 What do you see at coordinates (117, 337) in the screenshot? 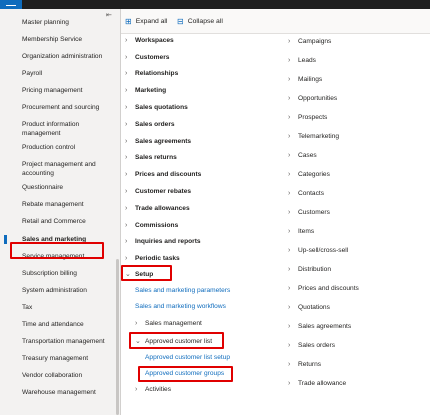
I see `nav-scrollbar` at bounding box center [117, 337].